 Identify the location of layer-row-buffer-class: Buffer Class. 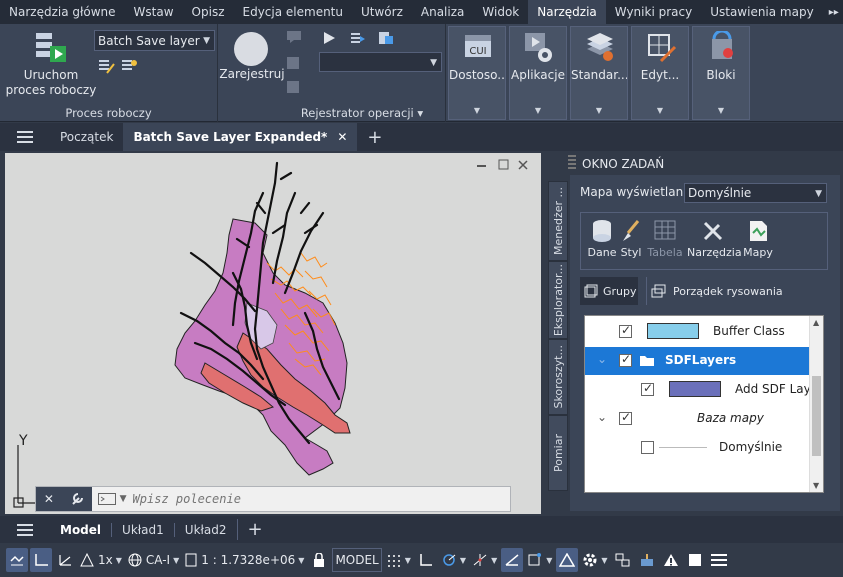
(704, 332).